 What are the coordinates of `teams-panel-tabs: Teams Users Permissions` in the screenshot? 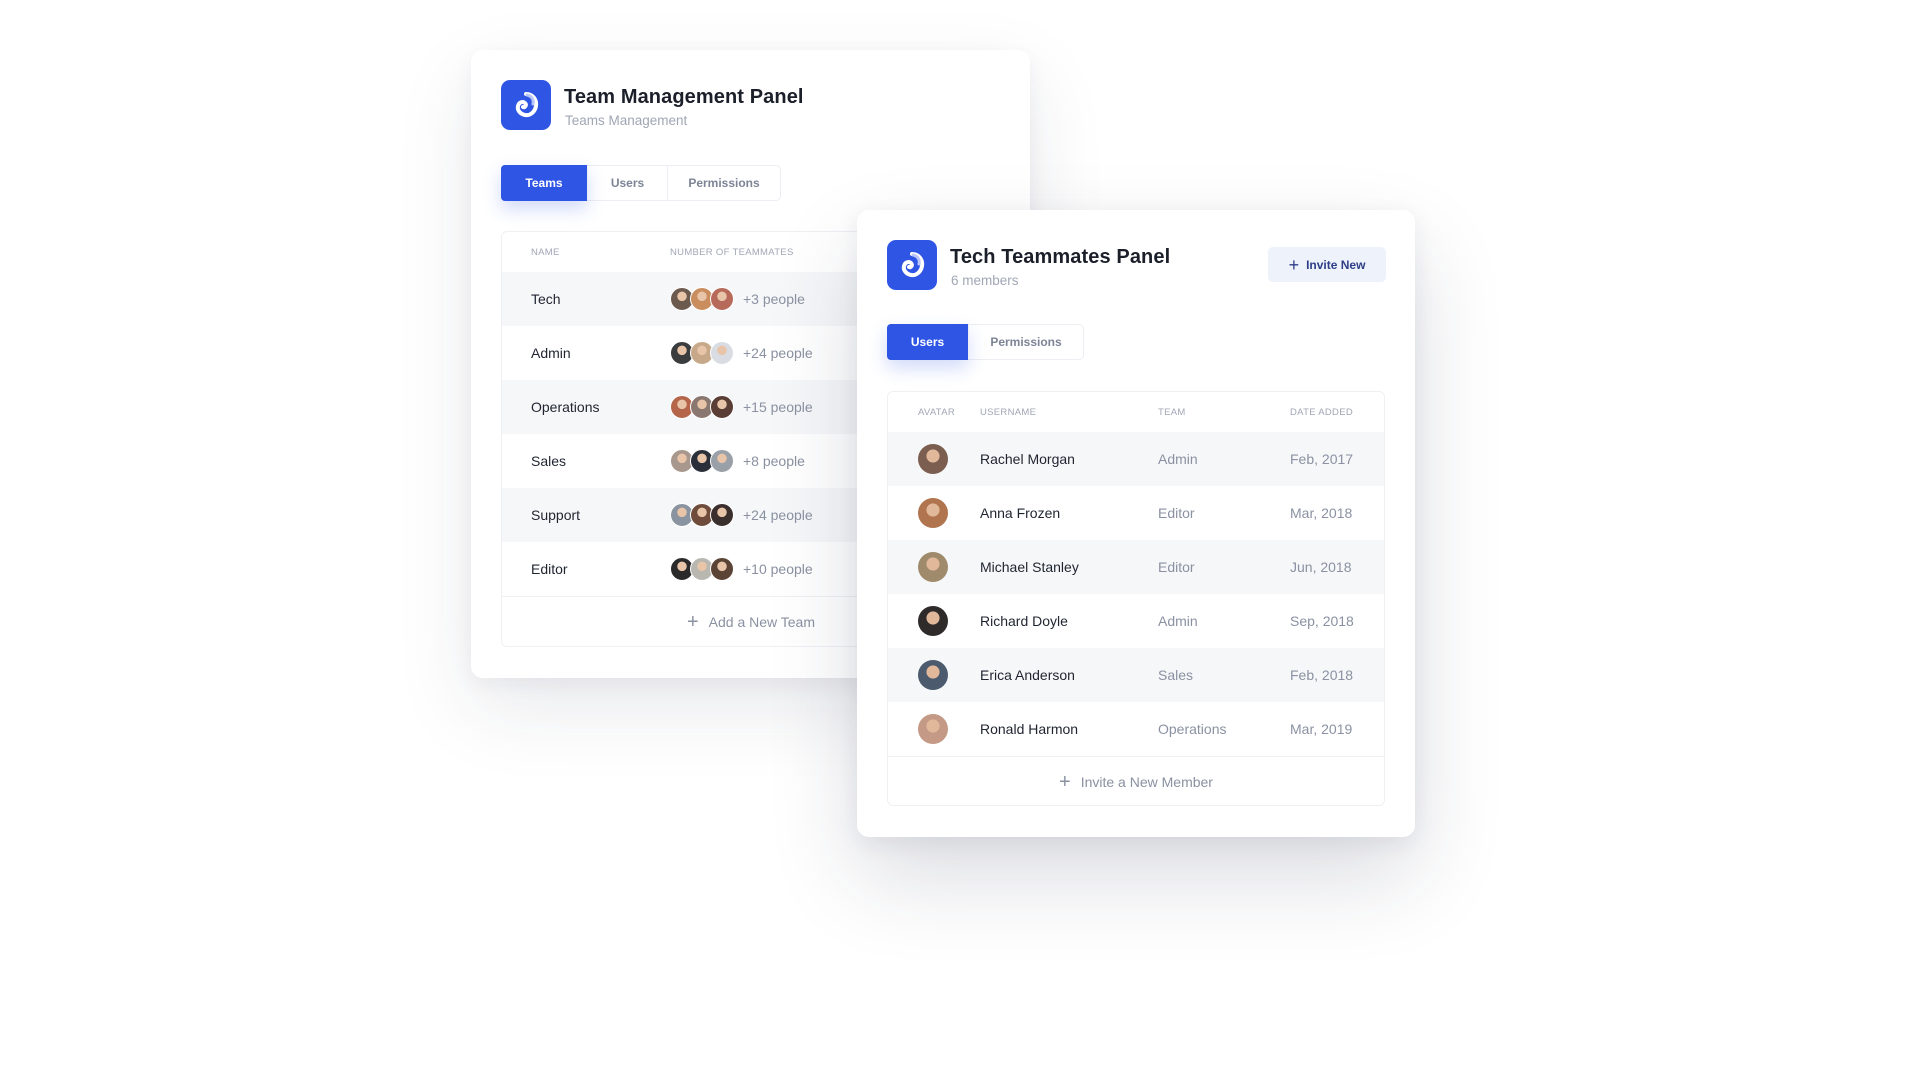 It's located at (641, 183).